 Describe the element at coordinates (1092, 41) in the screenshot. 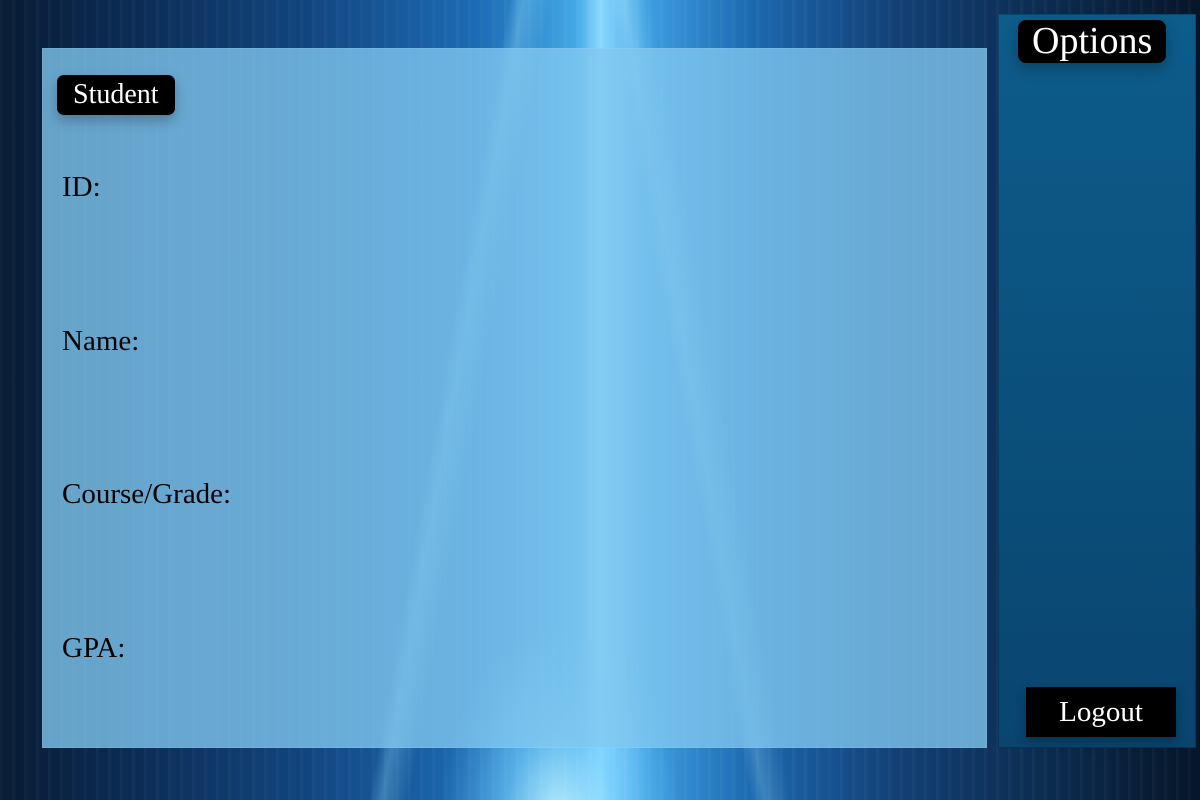

I see `options-title: Options` at that location.